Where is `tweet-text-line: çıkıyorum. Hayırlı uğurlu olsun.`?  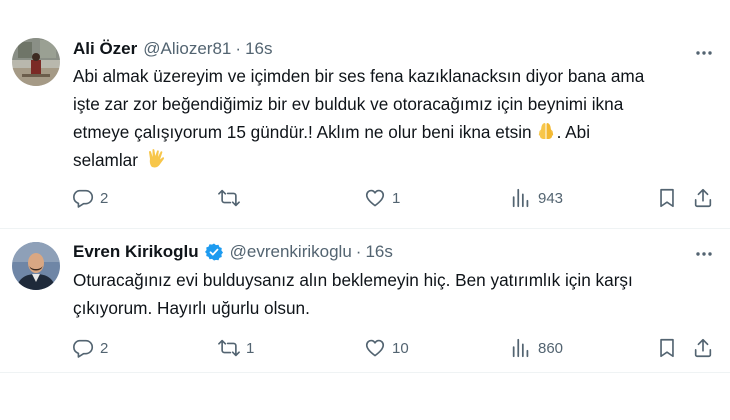 tweet-text-line: çıkıyorum. Hayırlı uğurlu olsun. is located at coordinates (191, 308).